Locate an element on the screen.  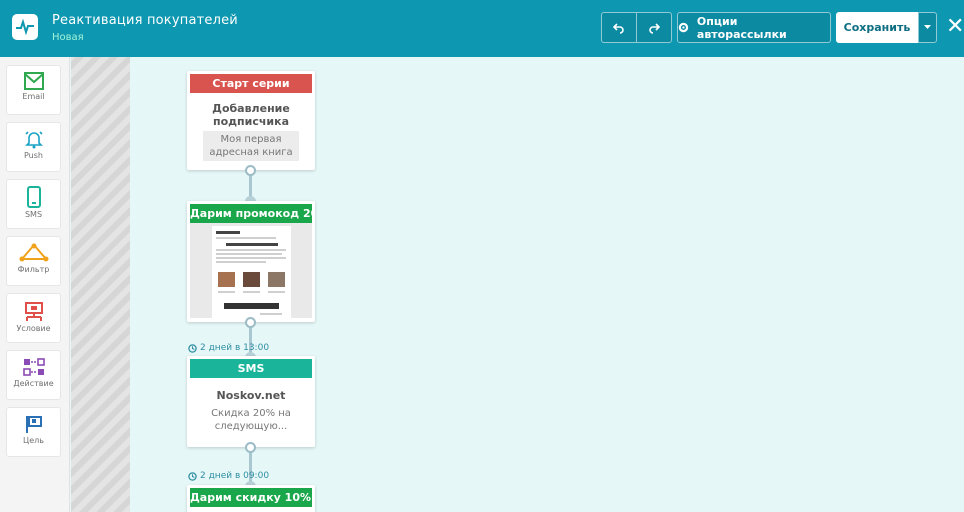
palette-item-action: Действие is located at coordinates (33, 375).